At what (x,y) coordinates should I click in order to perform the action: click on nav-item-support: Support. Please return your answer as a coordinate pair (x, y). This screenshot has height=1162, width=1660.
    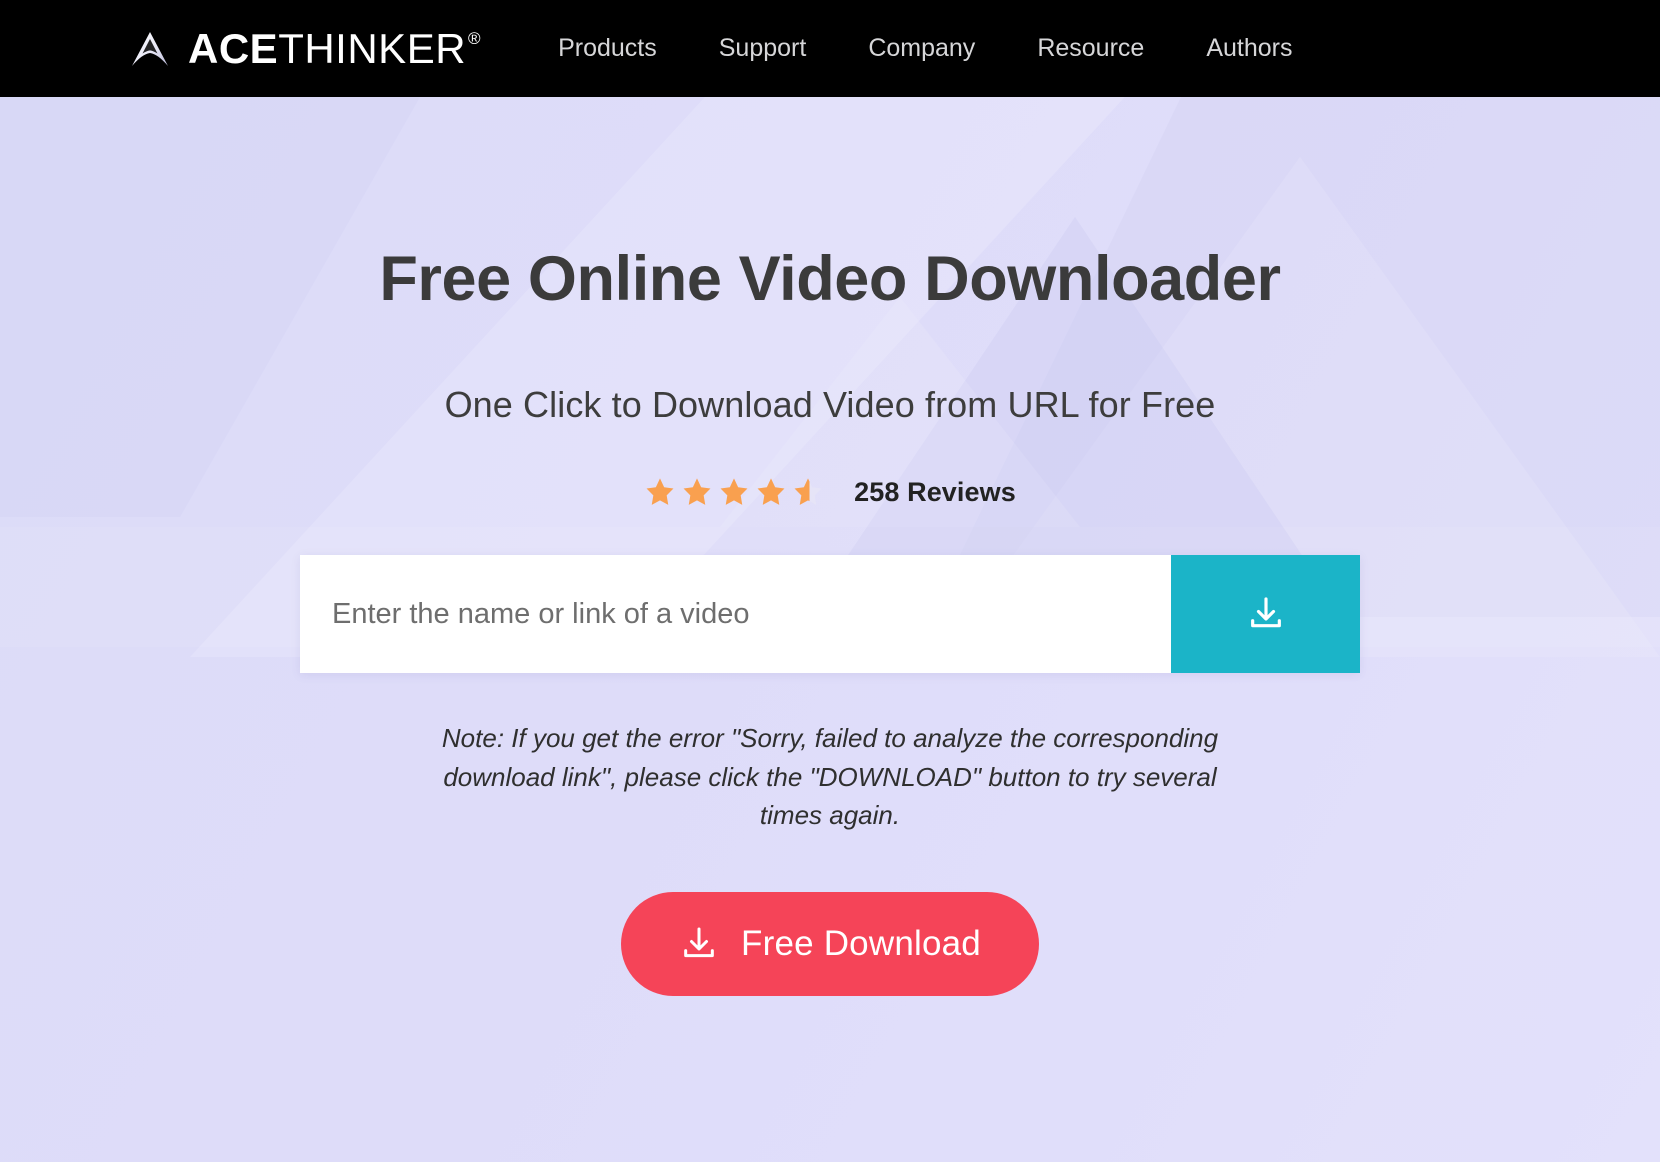
    Looking at the image, I should click on (763, 48).